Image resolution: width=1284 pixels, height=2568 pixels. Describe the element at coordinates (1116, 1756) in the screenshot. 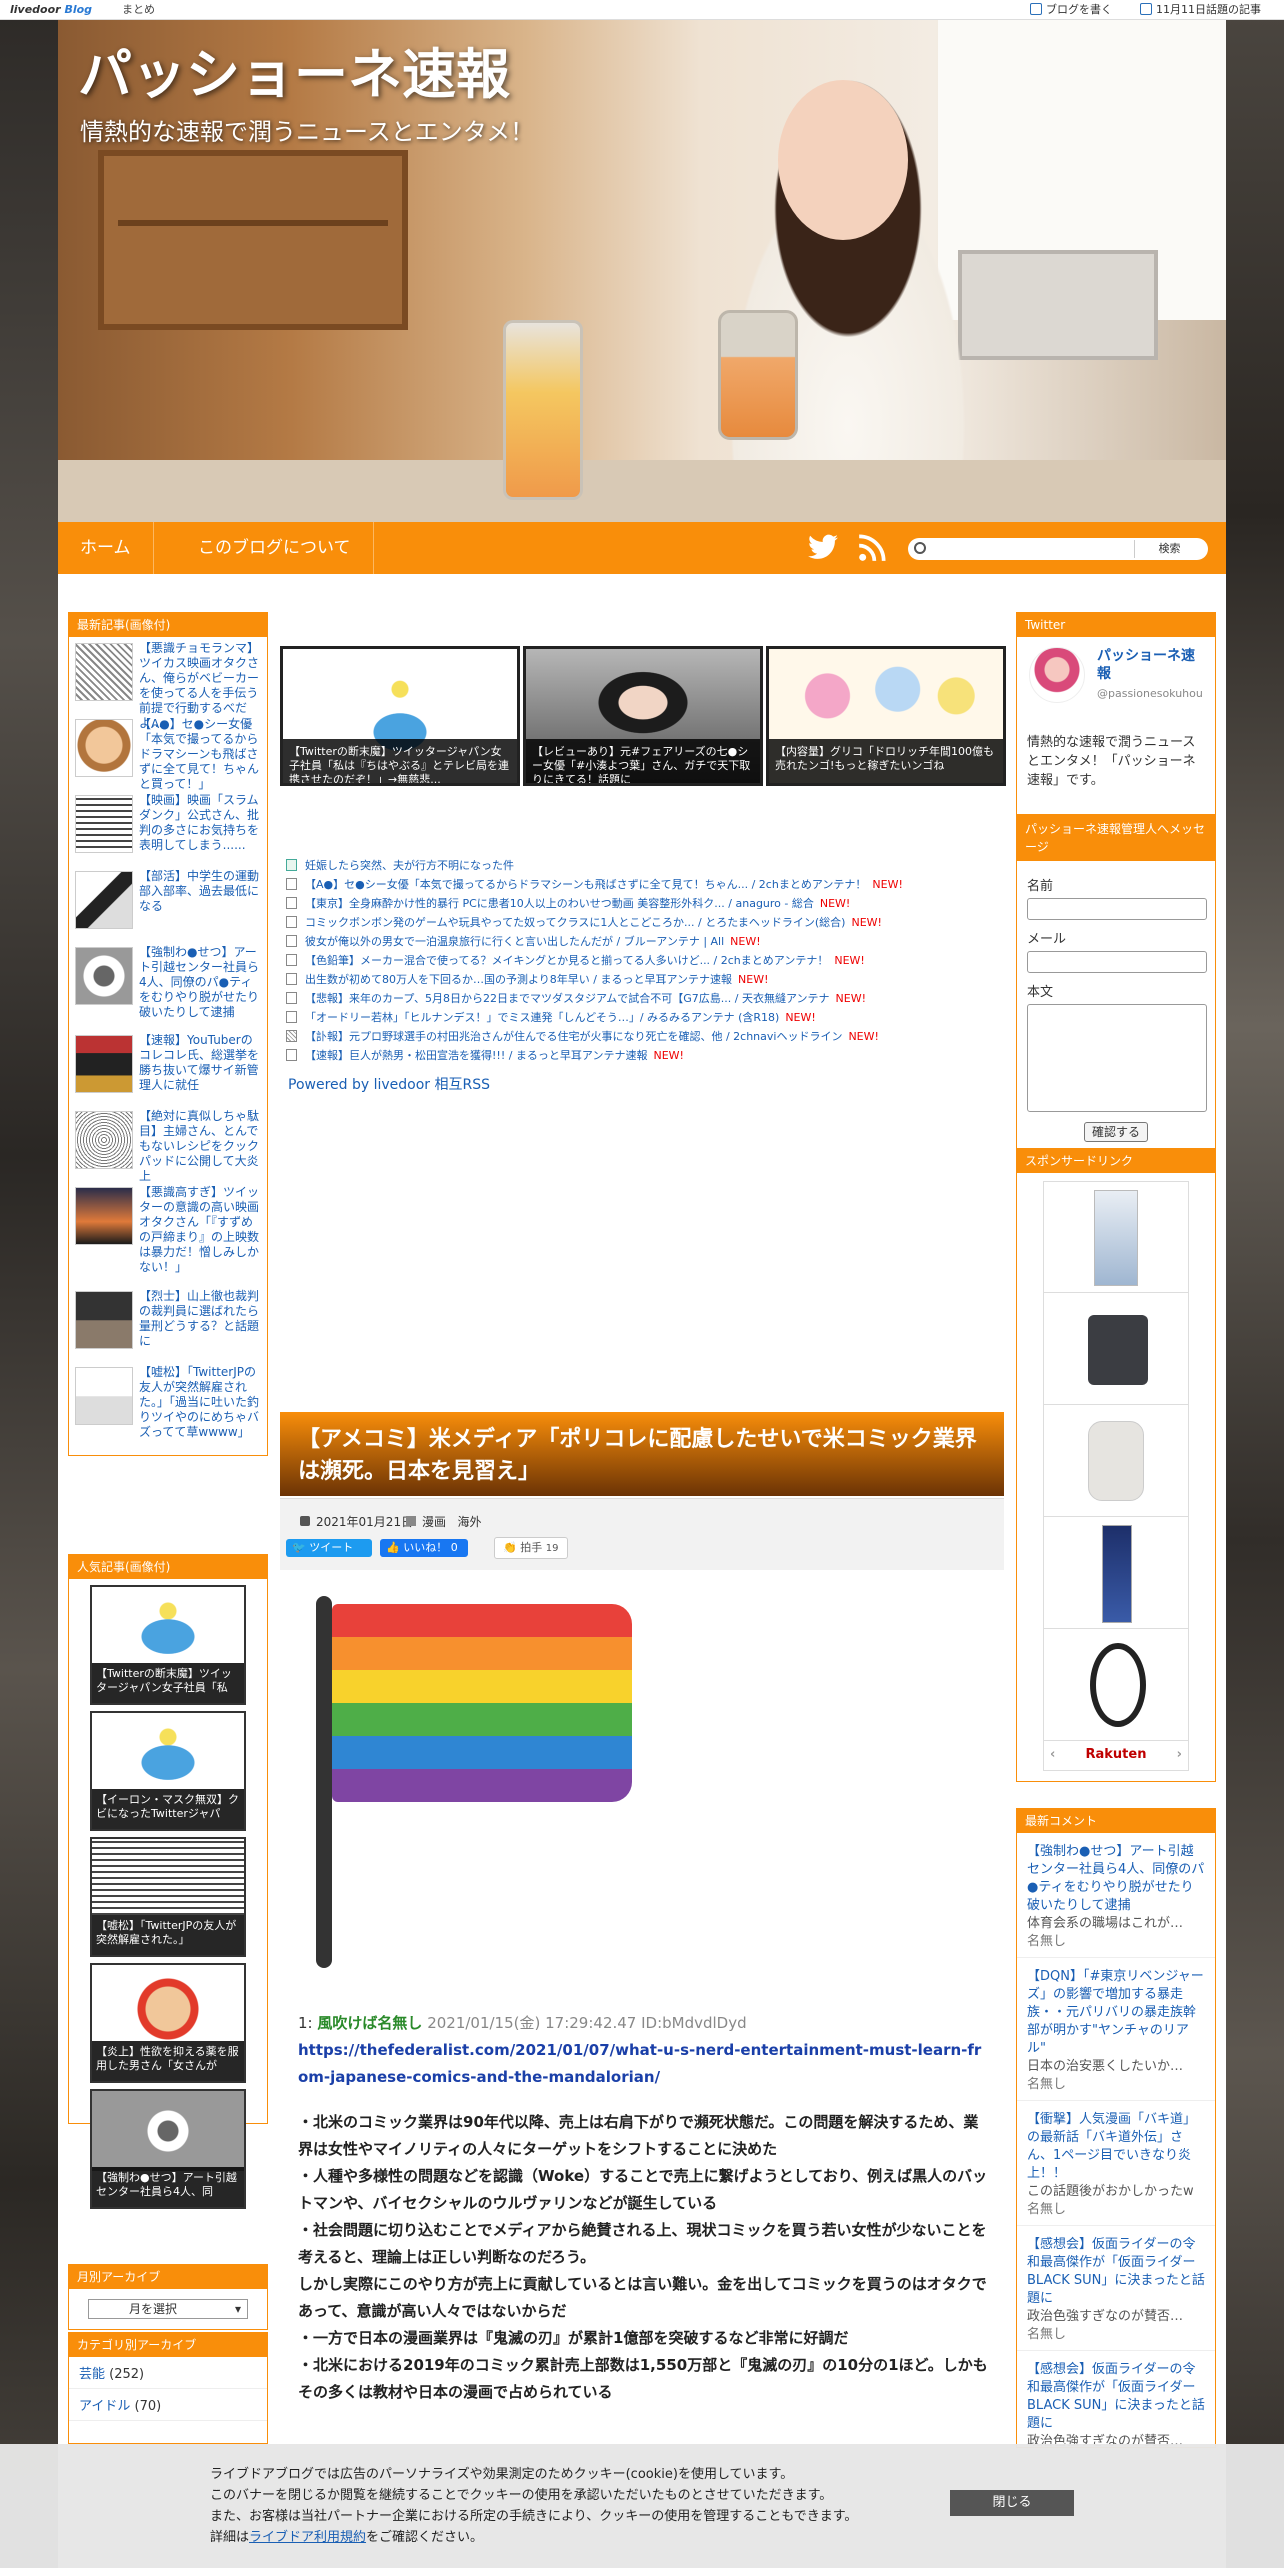

I see `rakuten-nav: ‹ Rakuten ›` at that location.